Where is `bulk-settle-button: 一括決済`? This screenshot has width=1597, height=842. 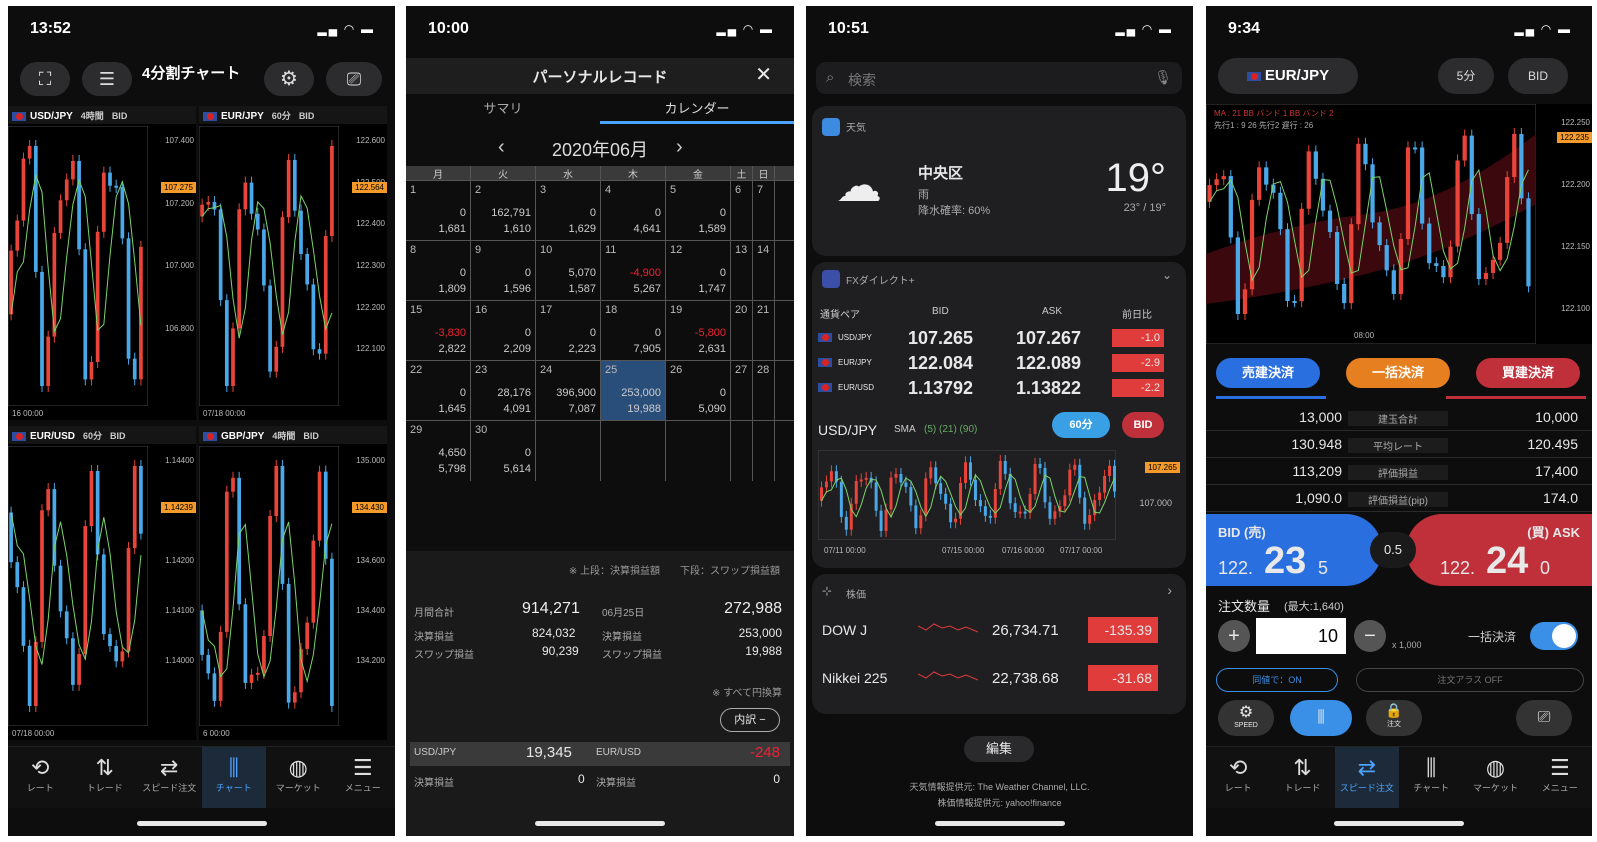 bulk-settle-button: 一括決済 is located at coordinates (1398, 373).